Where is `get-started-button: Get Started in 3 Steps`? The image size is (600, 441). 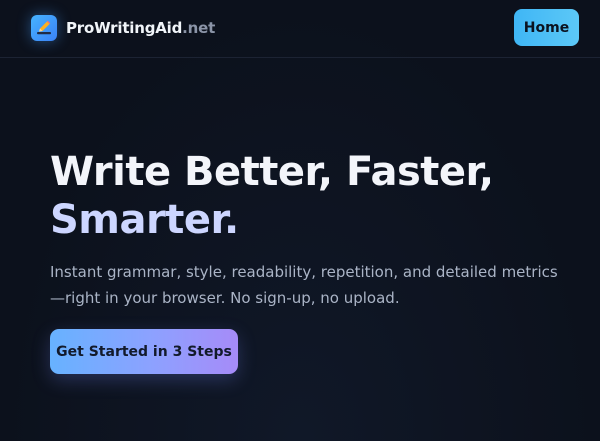
get-started-button: Get Started in 3 Steps is located at coordinates (144, 351).